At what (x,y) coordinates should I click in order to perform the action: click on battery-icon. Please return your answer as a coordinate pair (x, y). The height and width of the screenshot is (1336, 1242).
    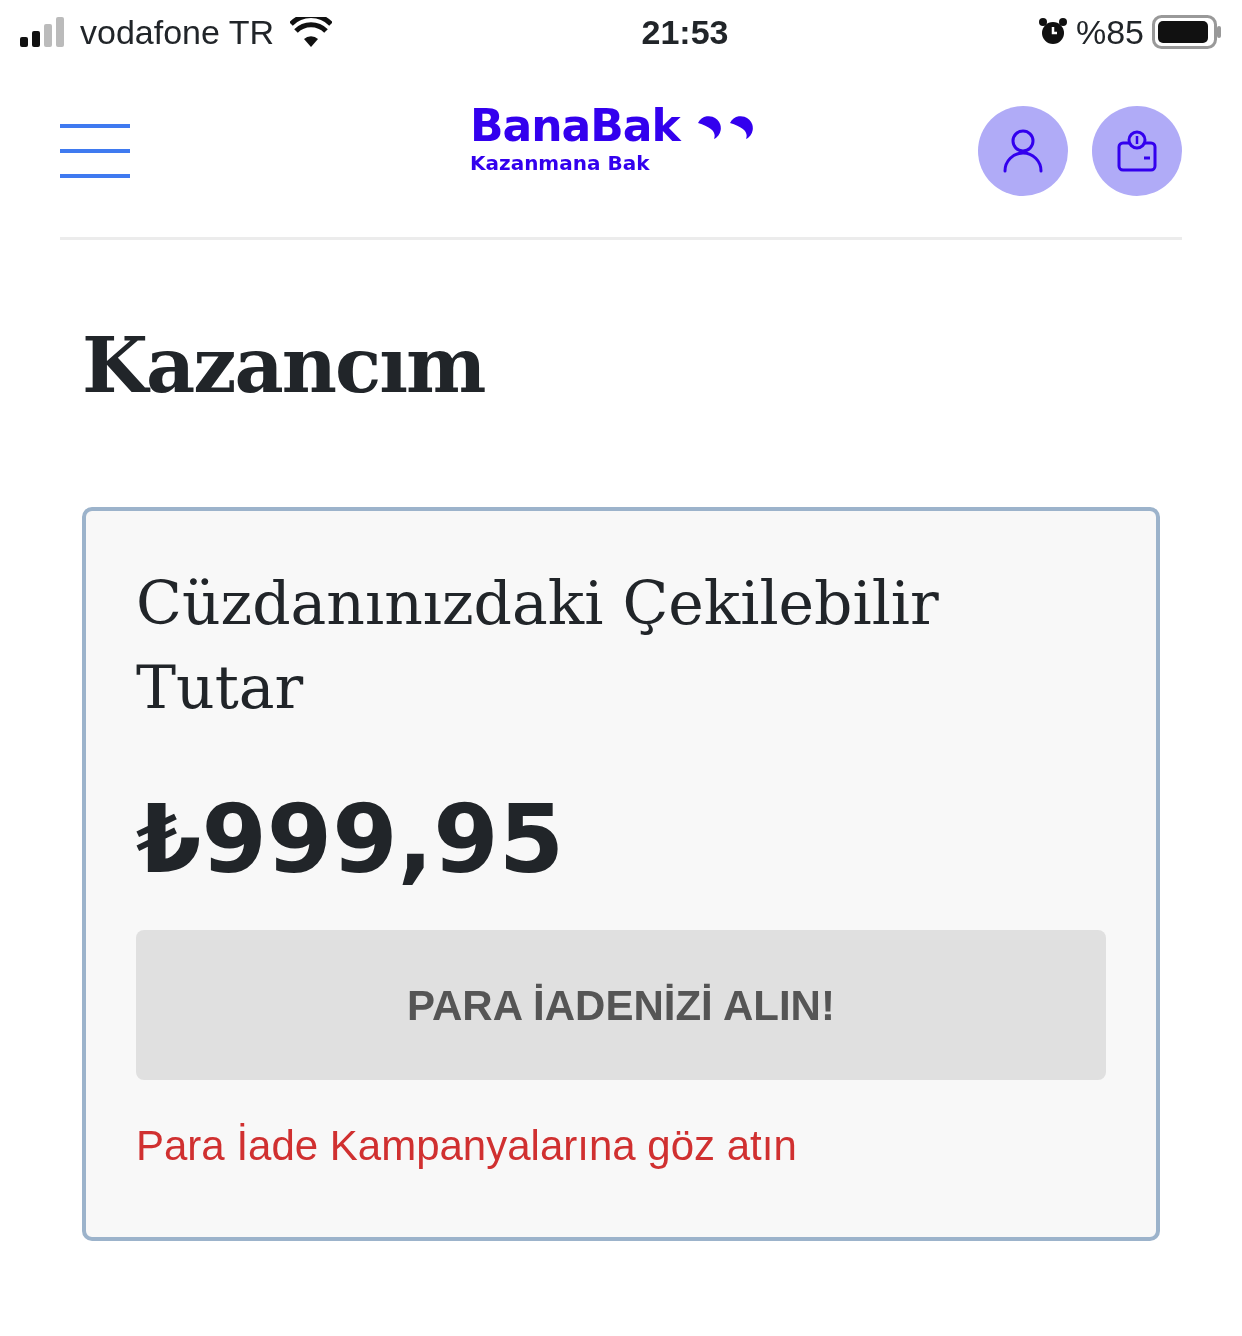
    Looking at the image, I should click on (1187, 32).